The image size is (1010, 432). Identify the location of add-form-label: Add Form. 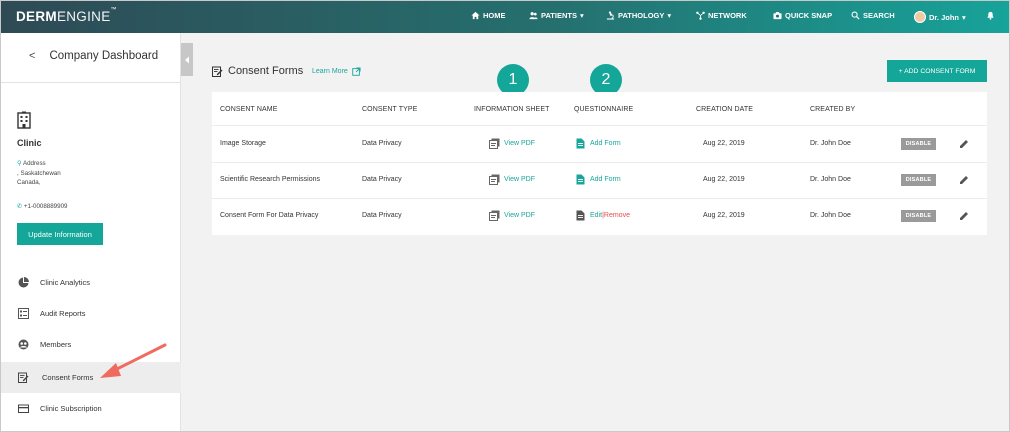
(605, 143).